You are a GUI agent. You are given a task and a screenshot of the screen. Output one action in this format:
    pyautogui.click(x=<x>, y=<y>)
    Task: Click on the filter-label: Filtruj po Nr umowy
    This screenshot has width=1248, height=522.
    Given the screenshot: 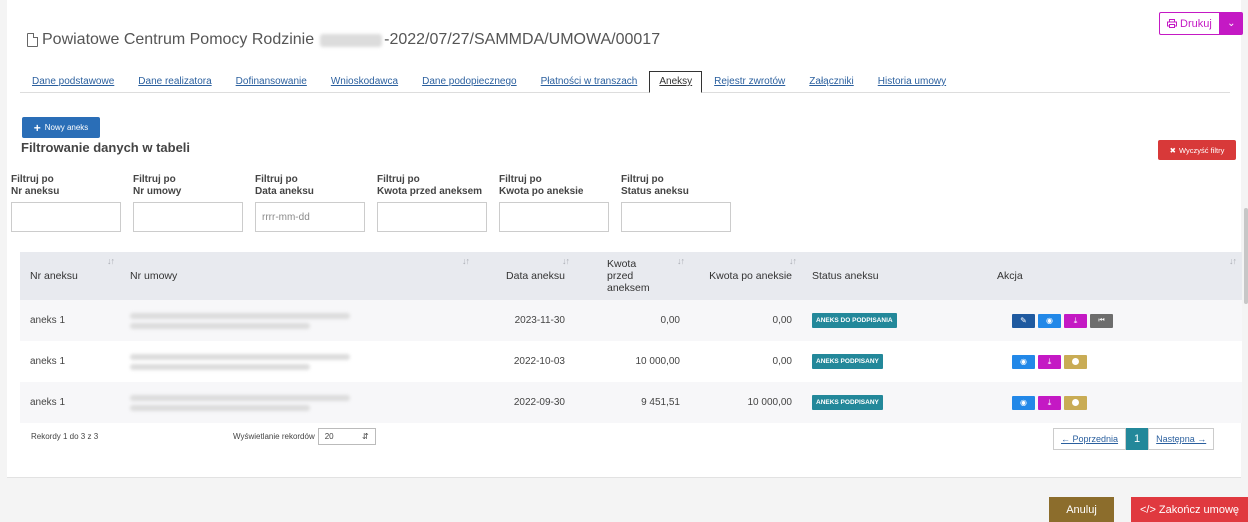 What is the action you would take?
    pyautogui.click(x=157, y=185)
    